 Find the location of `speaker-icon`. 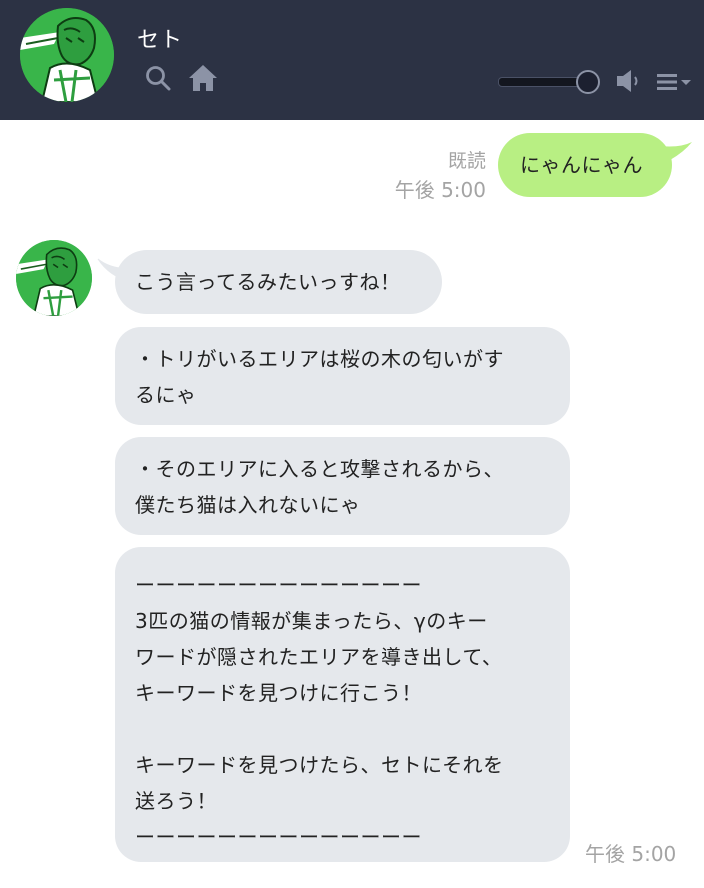

speaker-icon is located at coordinates (629, 81).